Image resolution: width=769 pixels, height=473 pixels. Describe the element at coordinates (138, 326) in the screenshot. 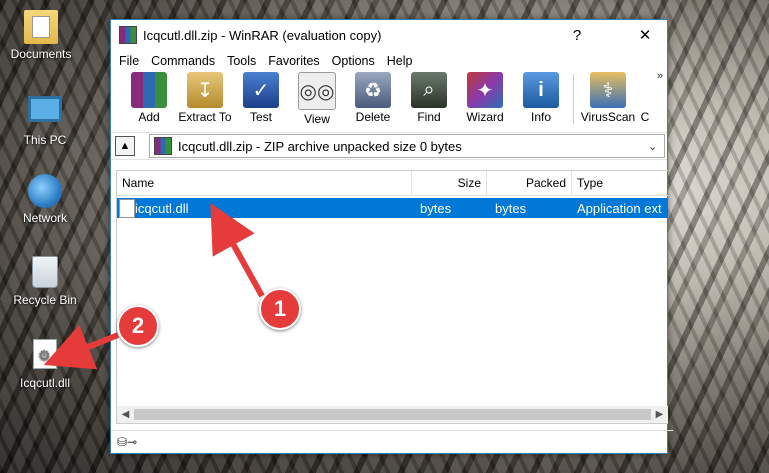

I see `annotation-badge-2: 2` at that location.